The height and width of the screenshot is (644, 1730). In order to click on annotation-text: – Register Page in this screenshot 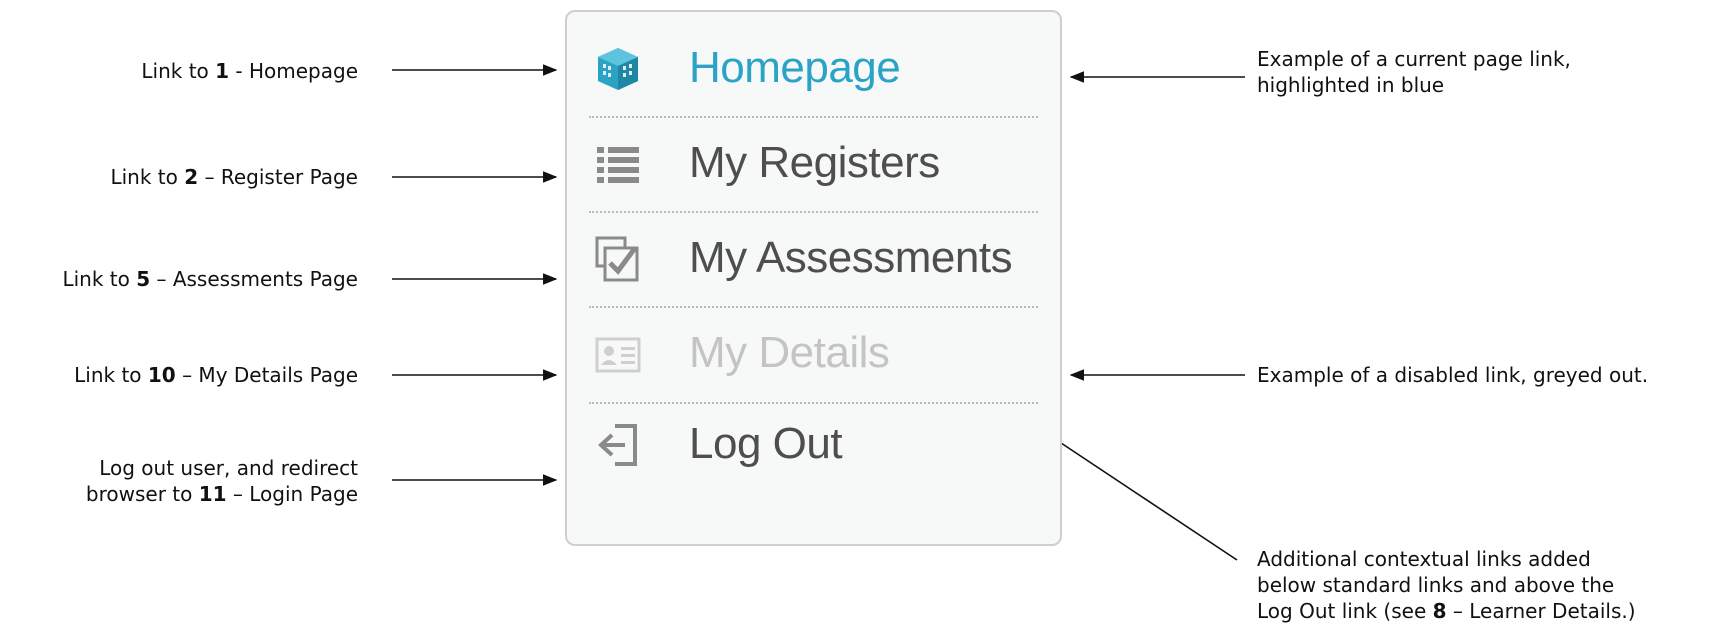, I will do `click(278, 177)`.